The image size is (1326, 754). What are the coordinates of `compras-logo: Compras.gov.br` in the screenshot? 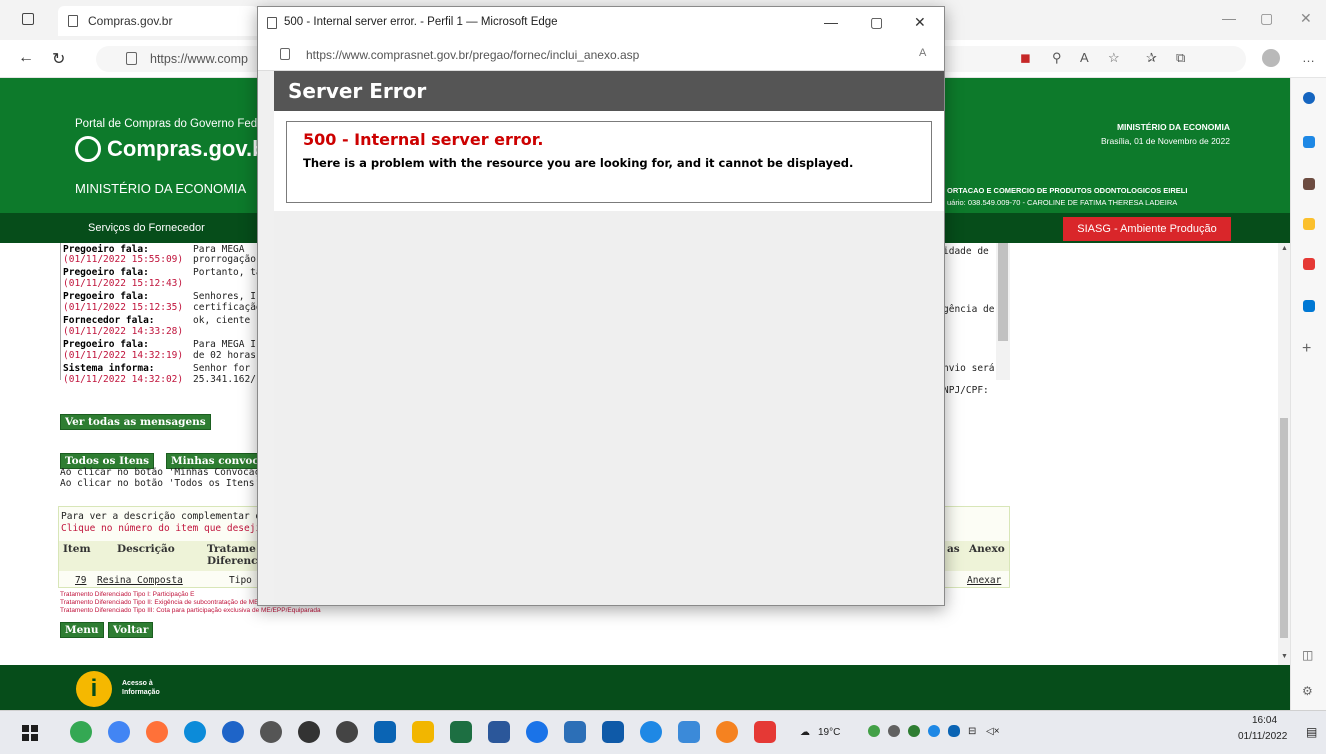 It's located at (174, 149).